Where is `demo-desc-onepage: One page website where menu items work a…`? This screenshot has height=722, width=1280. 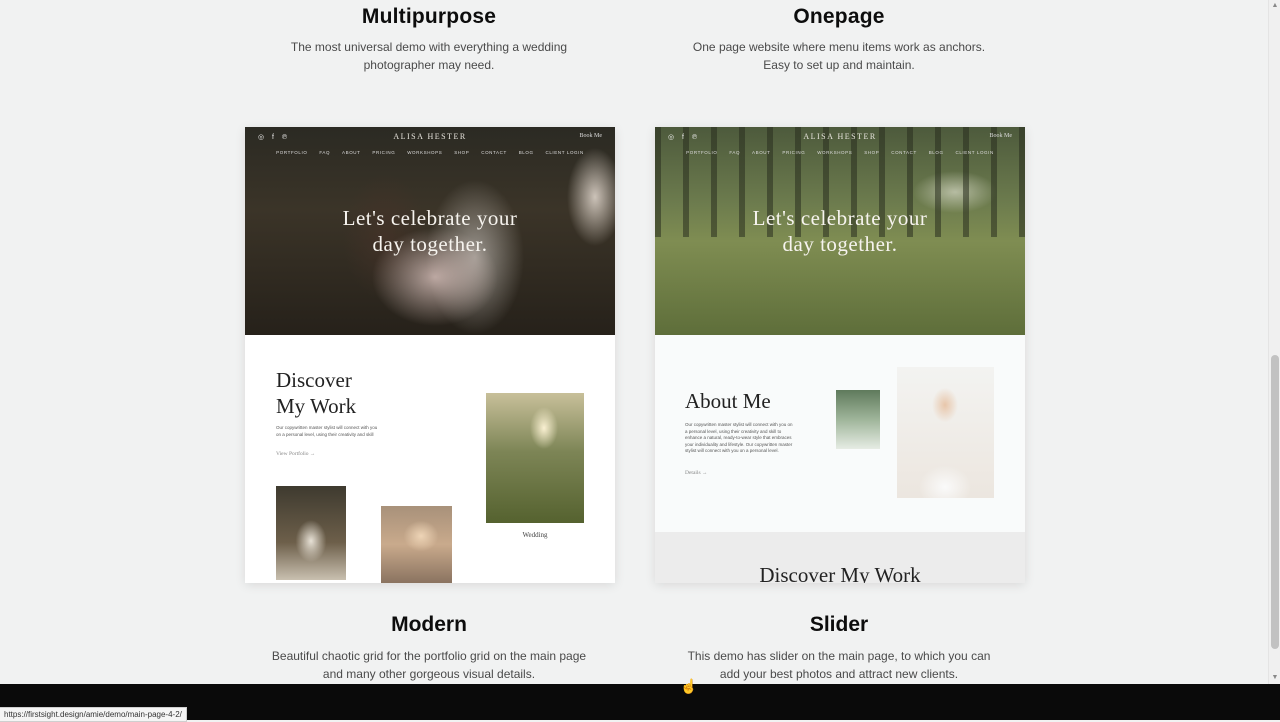
demo-desc-onepage: One page website where menu items work a… is located at coordinates (839, 56).